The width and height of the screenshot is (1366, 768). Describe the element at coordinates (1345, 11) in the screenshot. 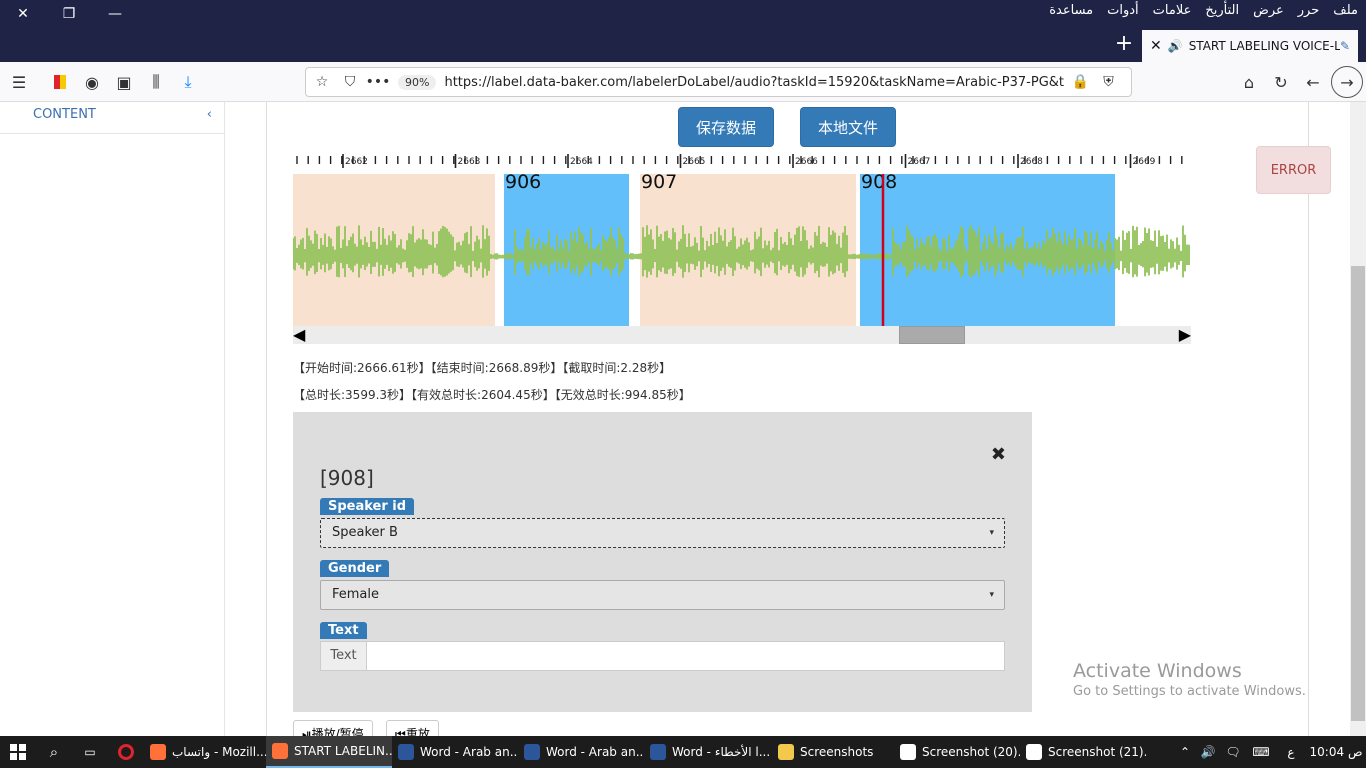

I see `menu-file: ملف` at that location.